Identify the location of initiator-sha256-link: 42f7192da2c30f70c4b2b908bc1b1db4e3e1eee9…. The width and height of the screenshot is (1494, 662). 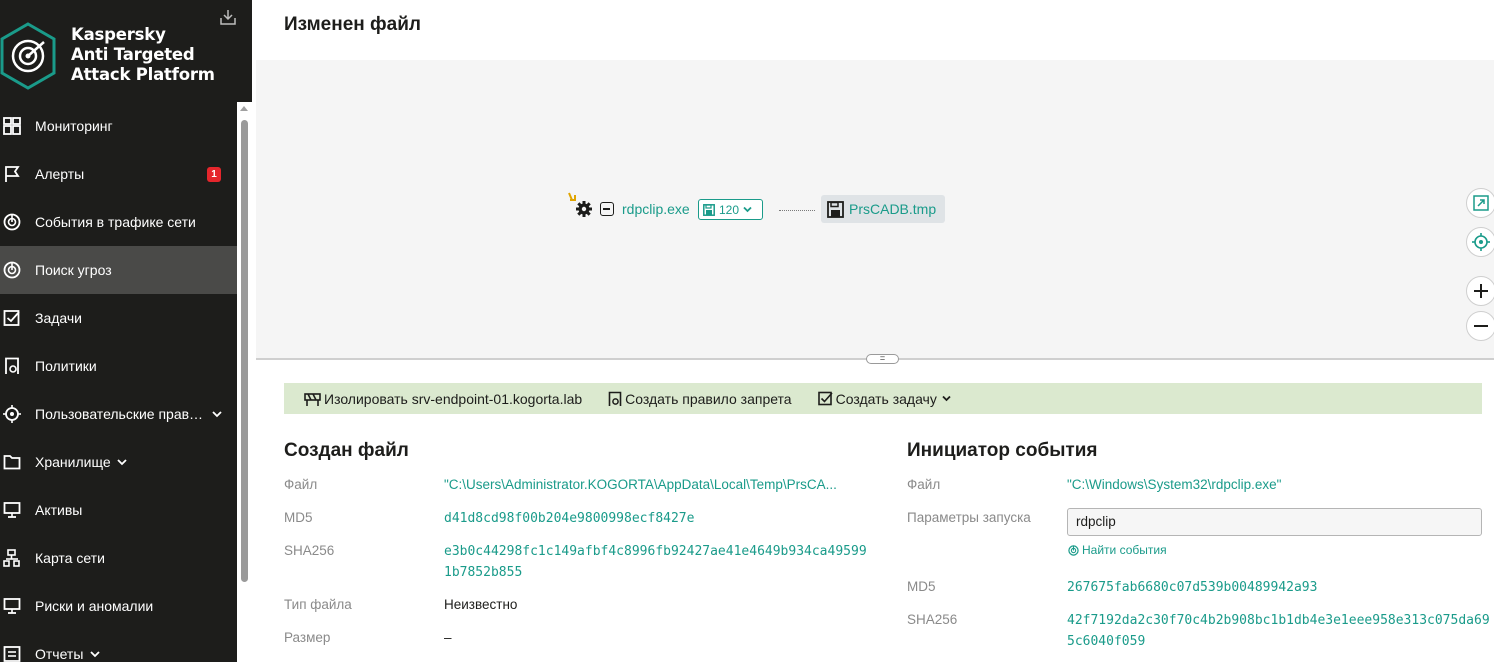
(1279, 631).